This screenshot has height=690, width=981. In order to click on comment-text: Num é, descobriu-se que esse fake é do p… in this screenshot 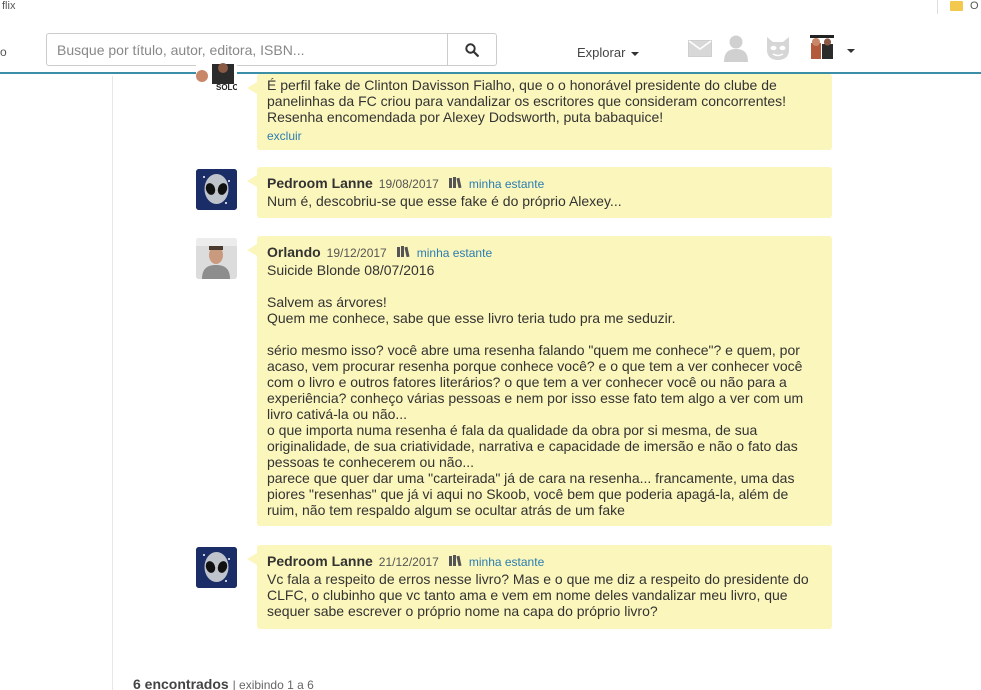, I will do `click(444, 201)`.